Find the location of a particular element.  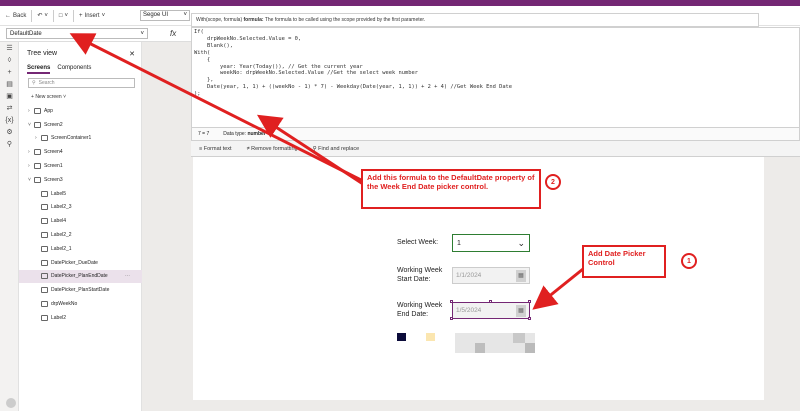

insert-button: + Insert ˅ is located at coordinates (92, 15).